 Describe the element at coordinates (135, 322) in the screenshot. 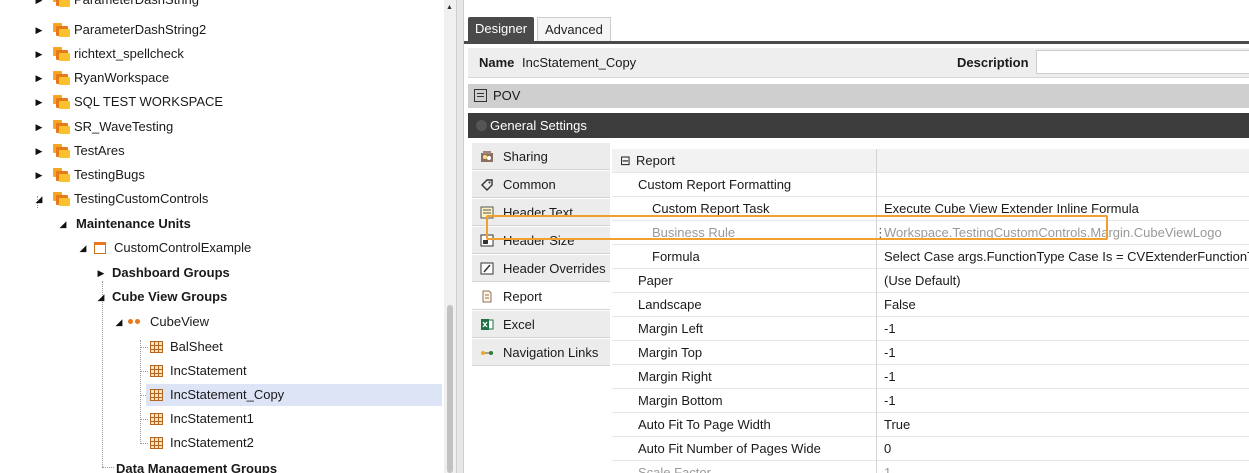

I see `cube-view-group-icon` at that location.